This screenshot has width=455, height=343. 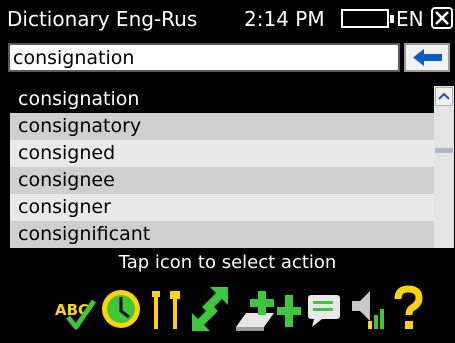 I want to click on add-button, so click(x=289, y=309).